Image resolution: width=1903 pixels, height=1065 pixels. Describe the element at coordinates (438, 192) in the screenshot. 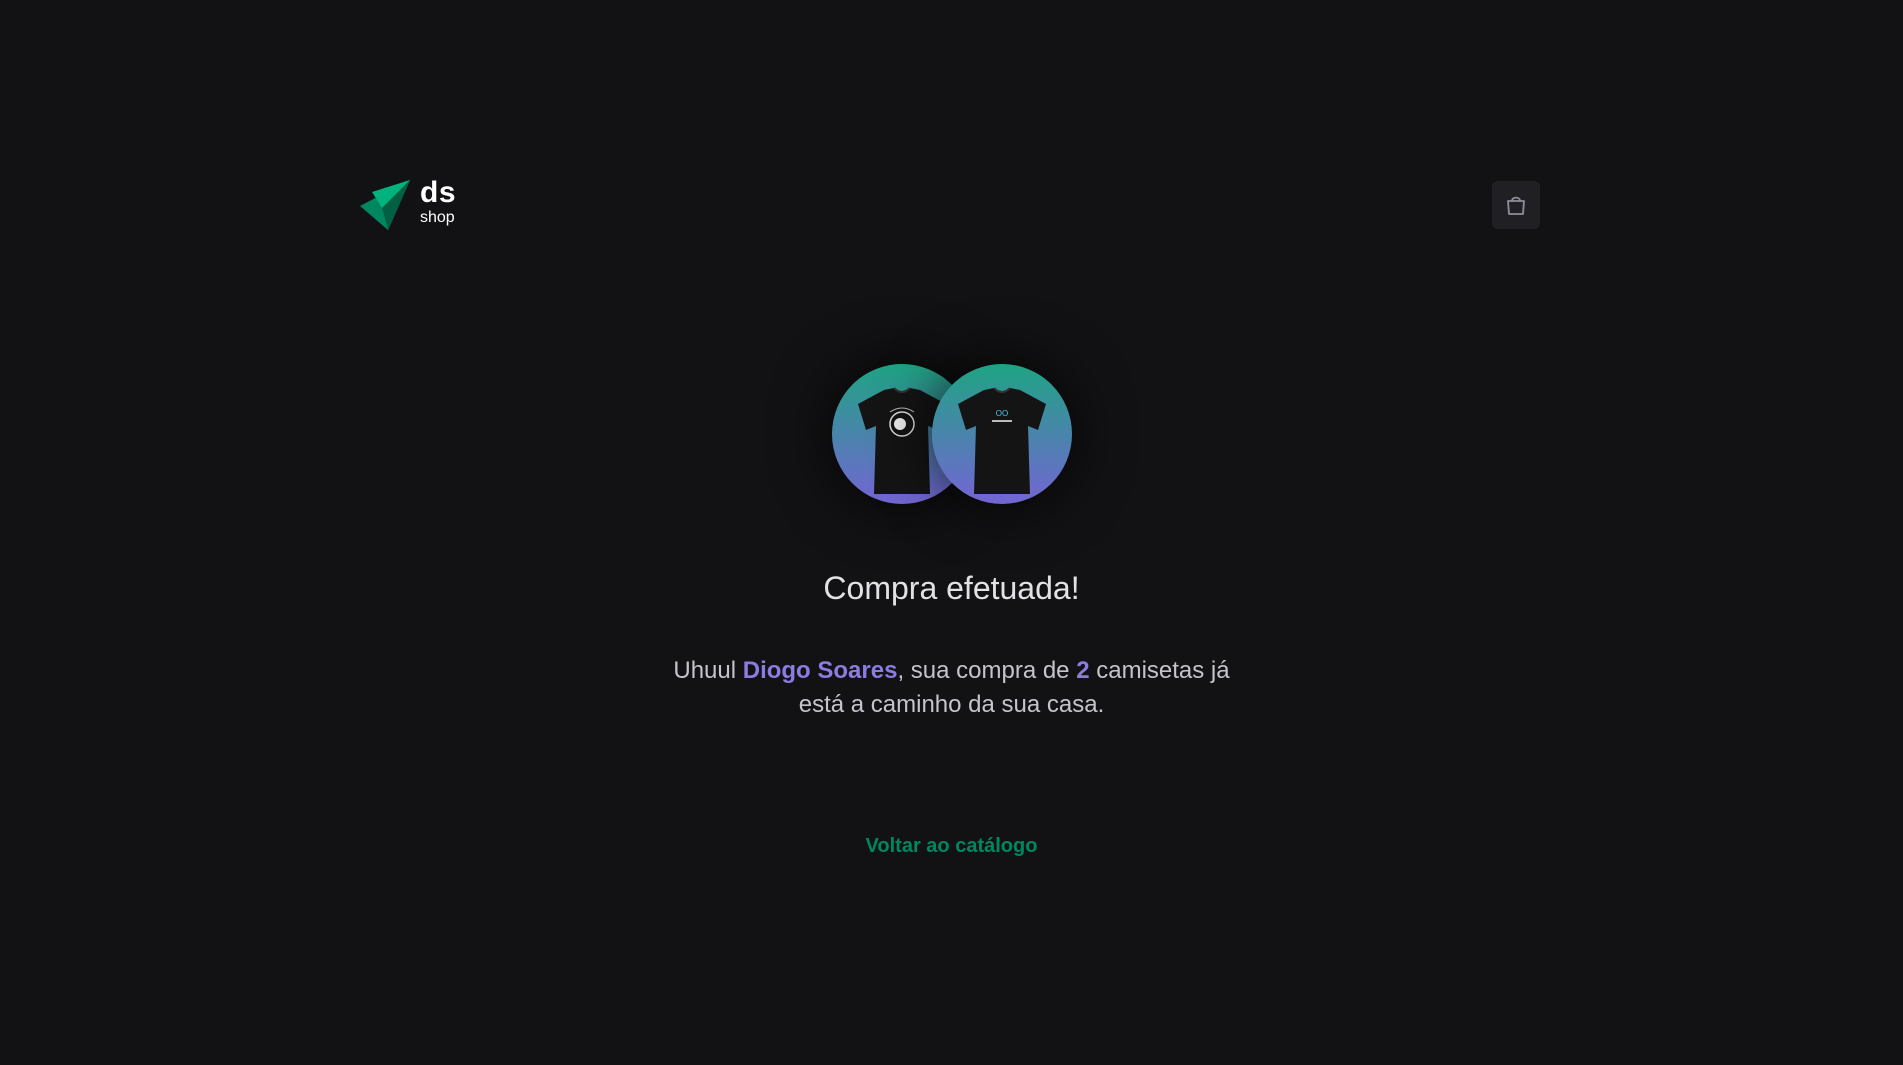

I see `brand-name: ds` at that location.